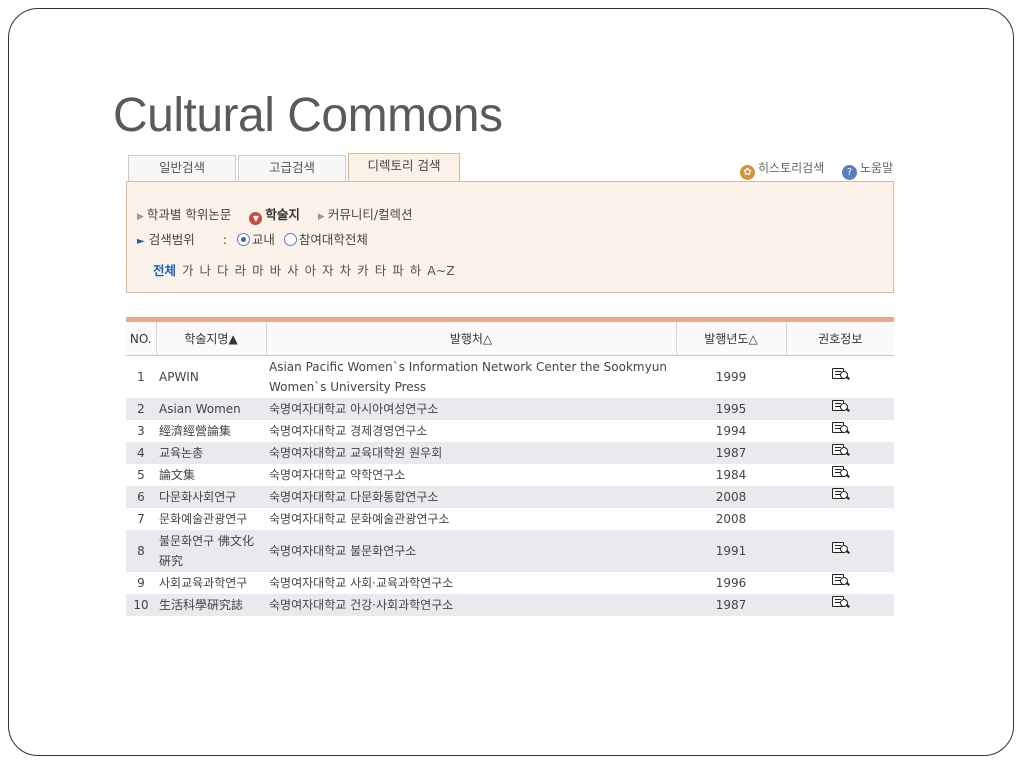 Image resolution: width=1024 pixels, height=768 pixels. Describe the element at coordinates (441, 270) in the screenshot. I see `index-letter: A~Z` at that location.